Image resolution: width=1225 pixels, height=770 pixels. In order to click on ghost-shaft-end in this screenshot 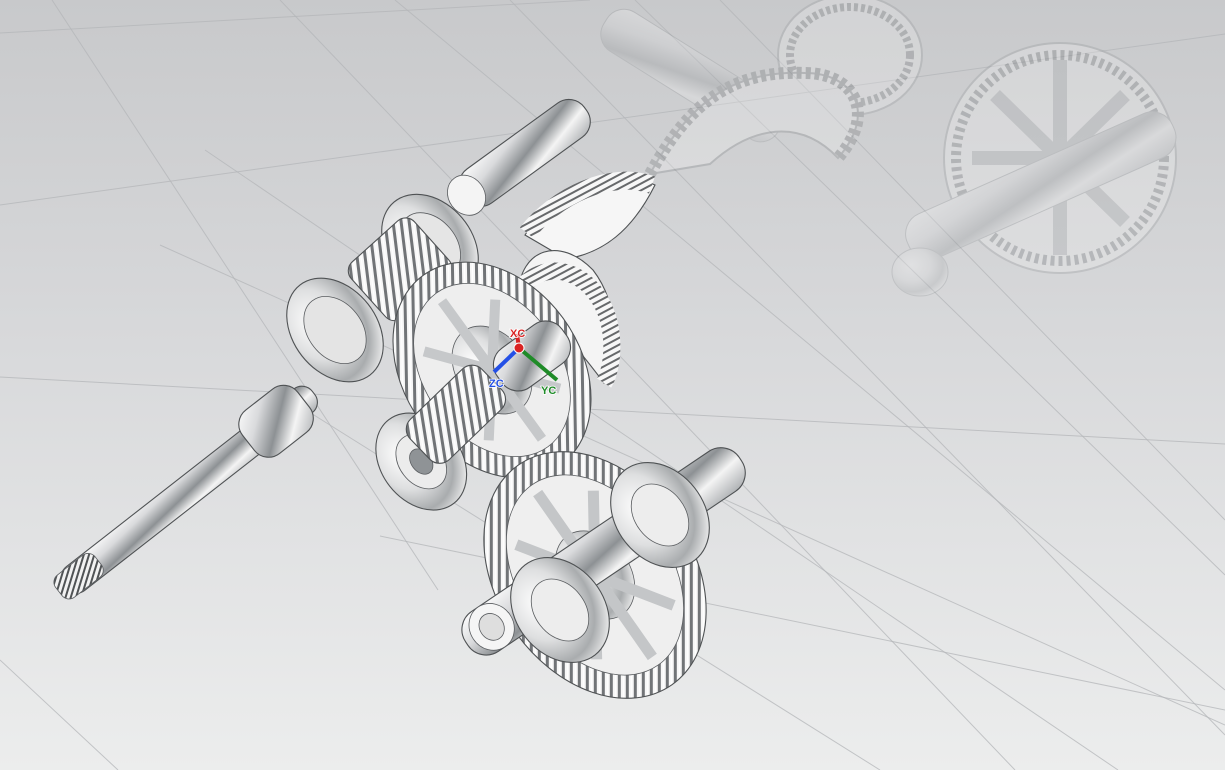, I will do `click(920, 272)`.